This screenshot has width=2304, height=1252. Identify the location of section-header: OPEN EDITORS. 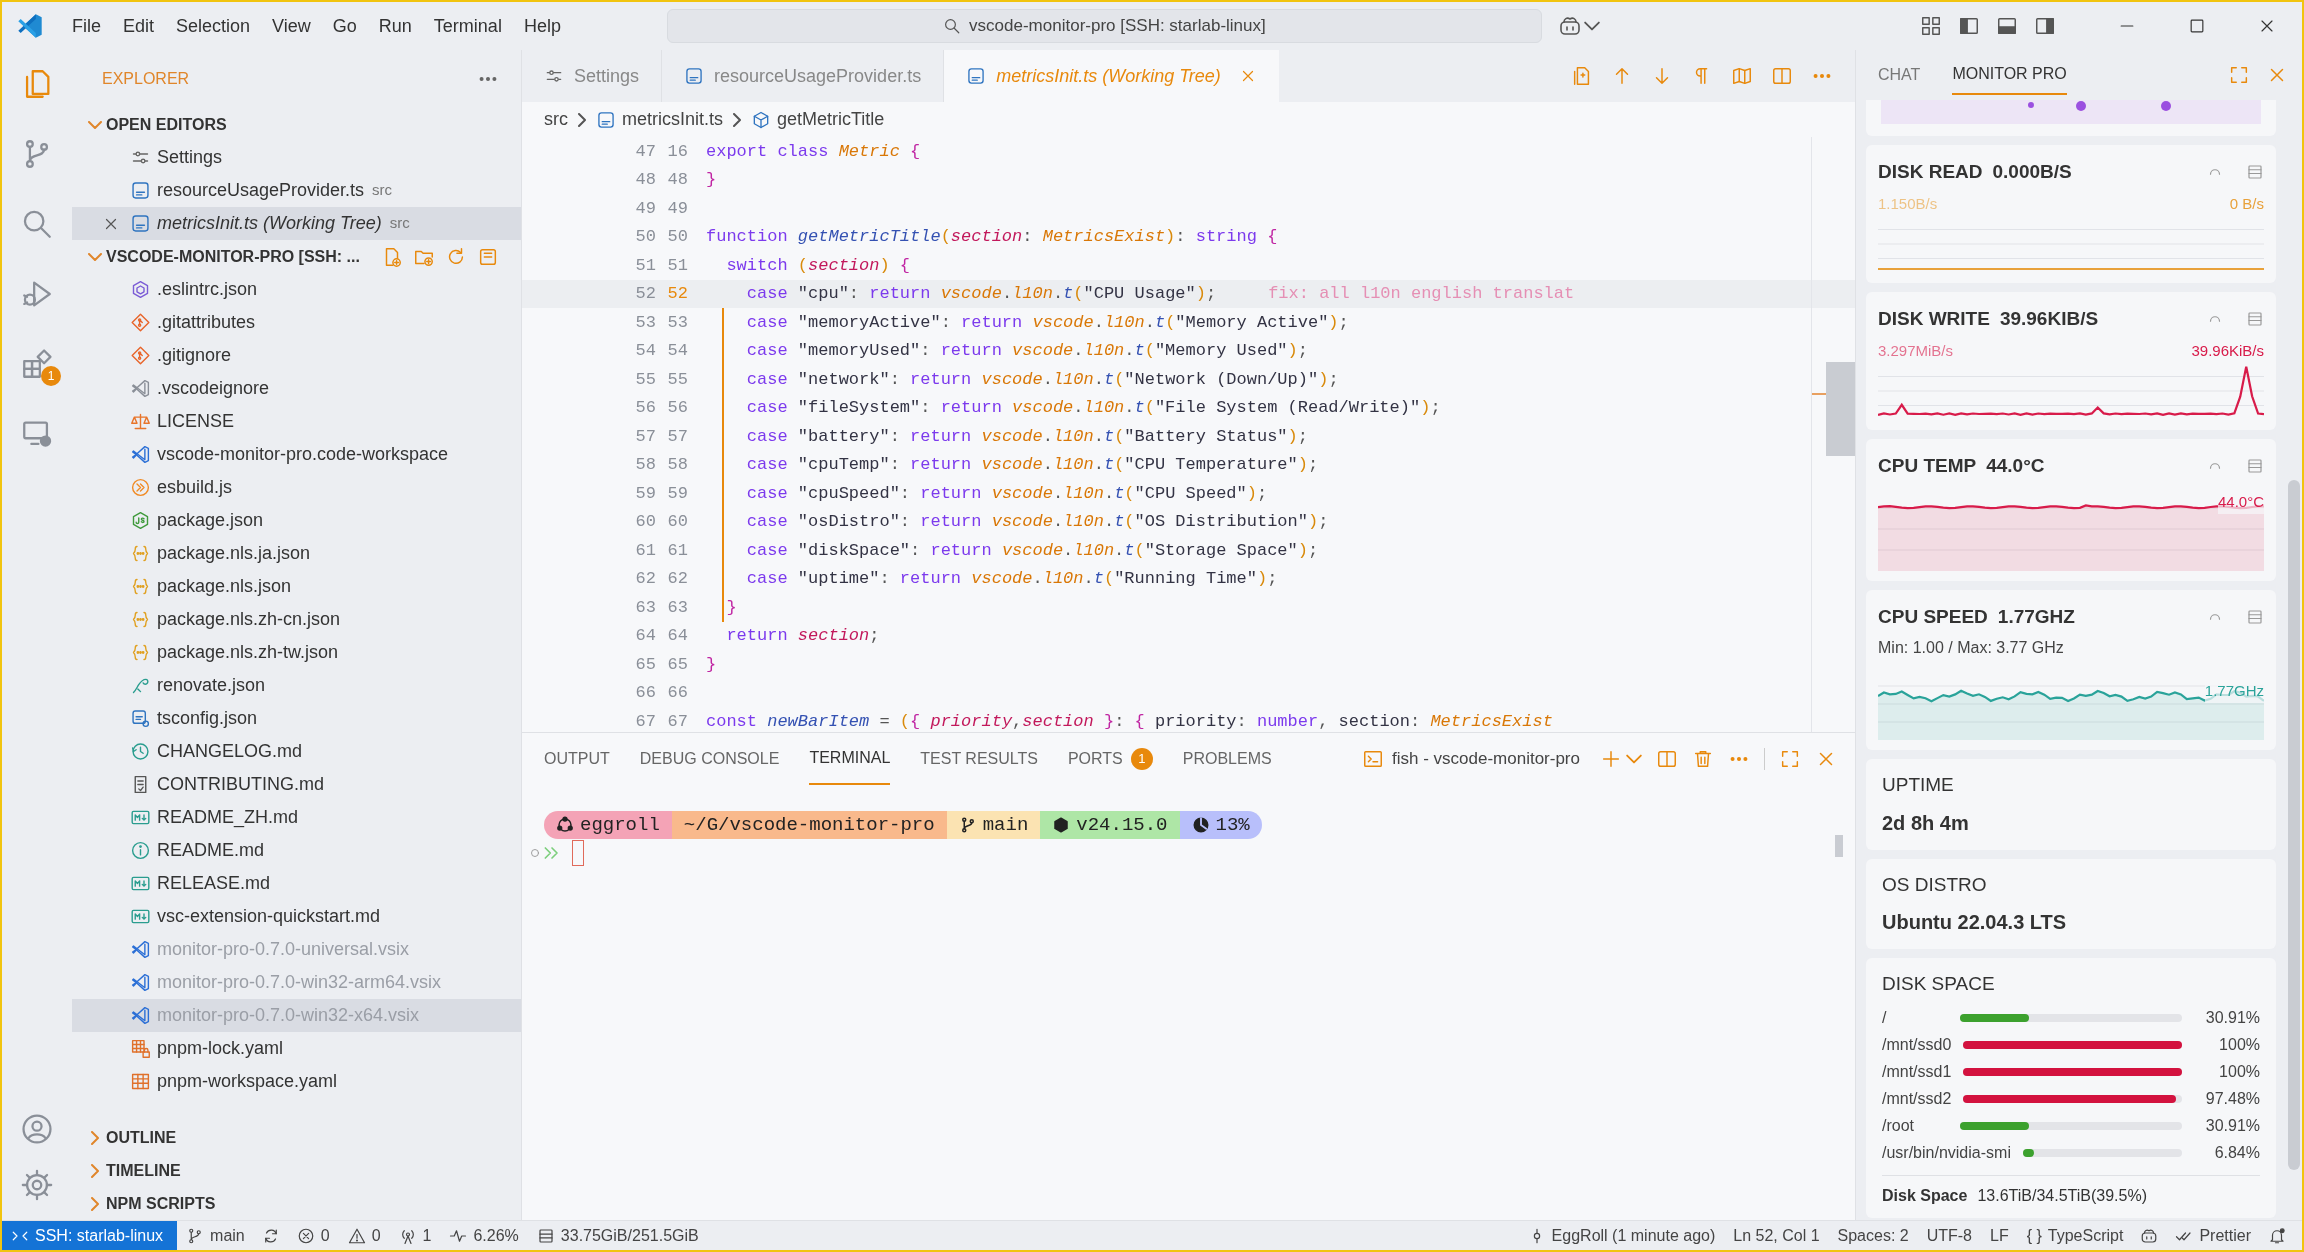
(296, 124).